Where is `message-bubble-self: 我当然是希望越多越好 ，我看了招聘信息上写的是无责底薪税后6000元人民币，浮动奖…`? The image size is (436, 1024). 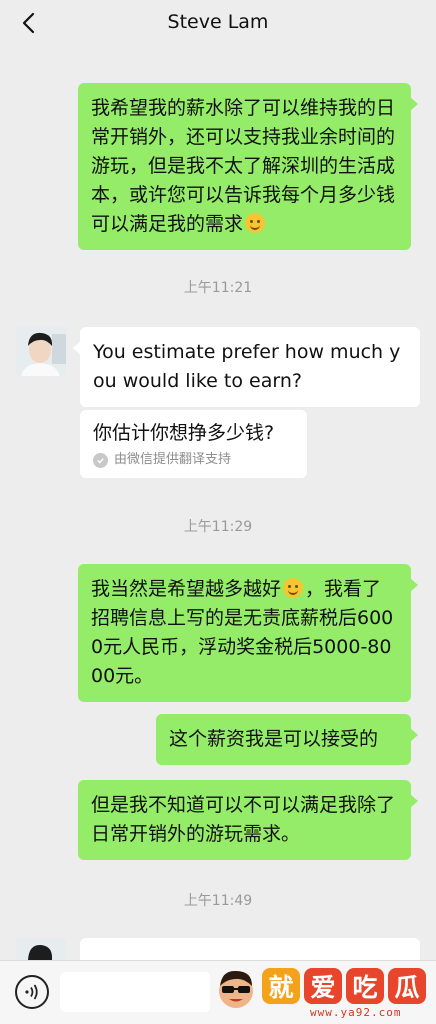 message-bubble-self: 我当然是希望越多越好 ，我看了招聘信息上写的是无责底薪税后6000元人民币，浮动奖… is located at coordinates (248, 633).